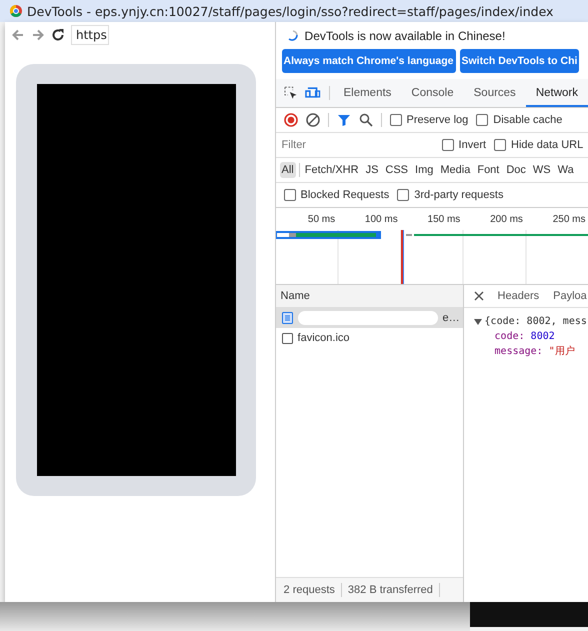 This screenshot has width=588, height=631. I want to click on info-message: DevTools is now available in Chinese!, so click(405, 35).